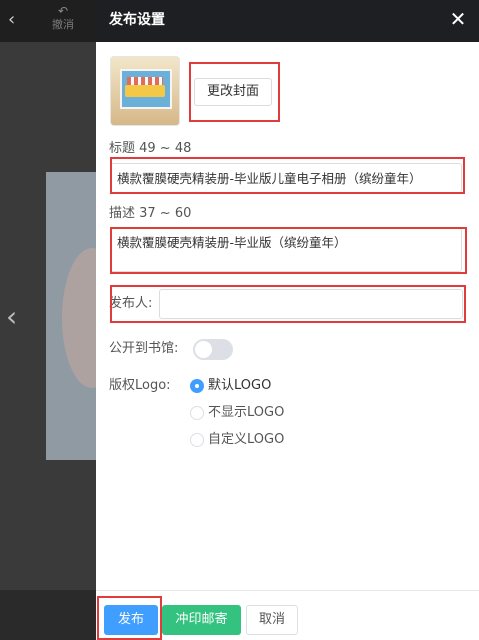 The image size is (479, 640). Describe the element at coordinates (201, 620) in the screenshot. I see `print-mail-button: 冲印邮寄` at that location.